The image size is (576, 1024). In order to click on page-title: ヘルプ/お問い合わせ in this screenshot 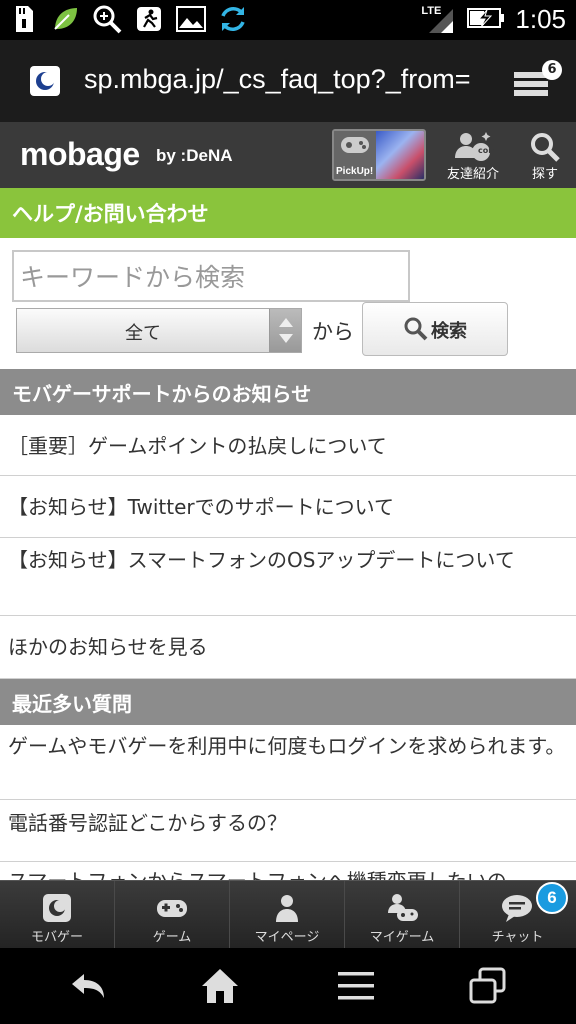, I will do `click(110, 214)`.